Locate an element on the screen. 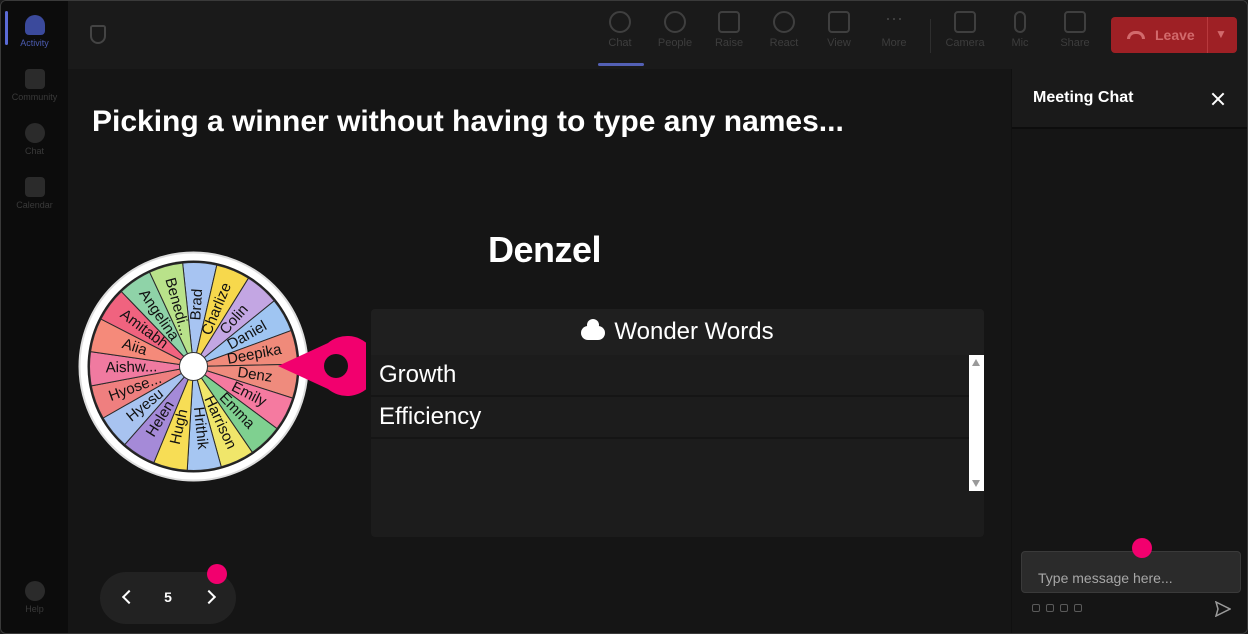  toolbar-button-label: Mic is located at coordinates (1020, 43).